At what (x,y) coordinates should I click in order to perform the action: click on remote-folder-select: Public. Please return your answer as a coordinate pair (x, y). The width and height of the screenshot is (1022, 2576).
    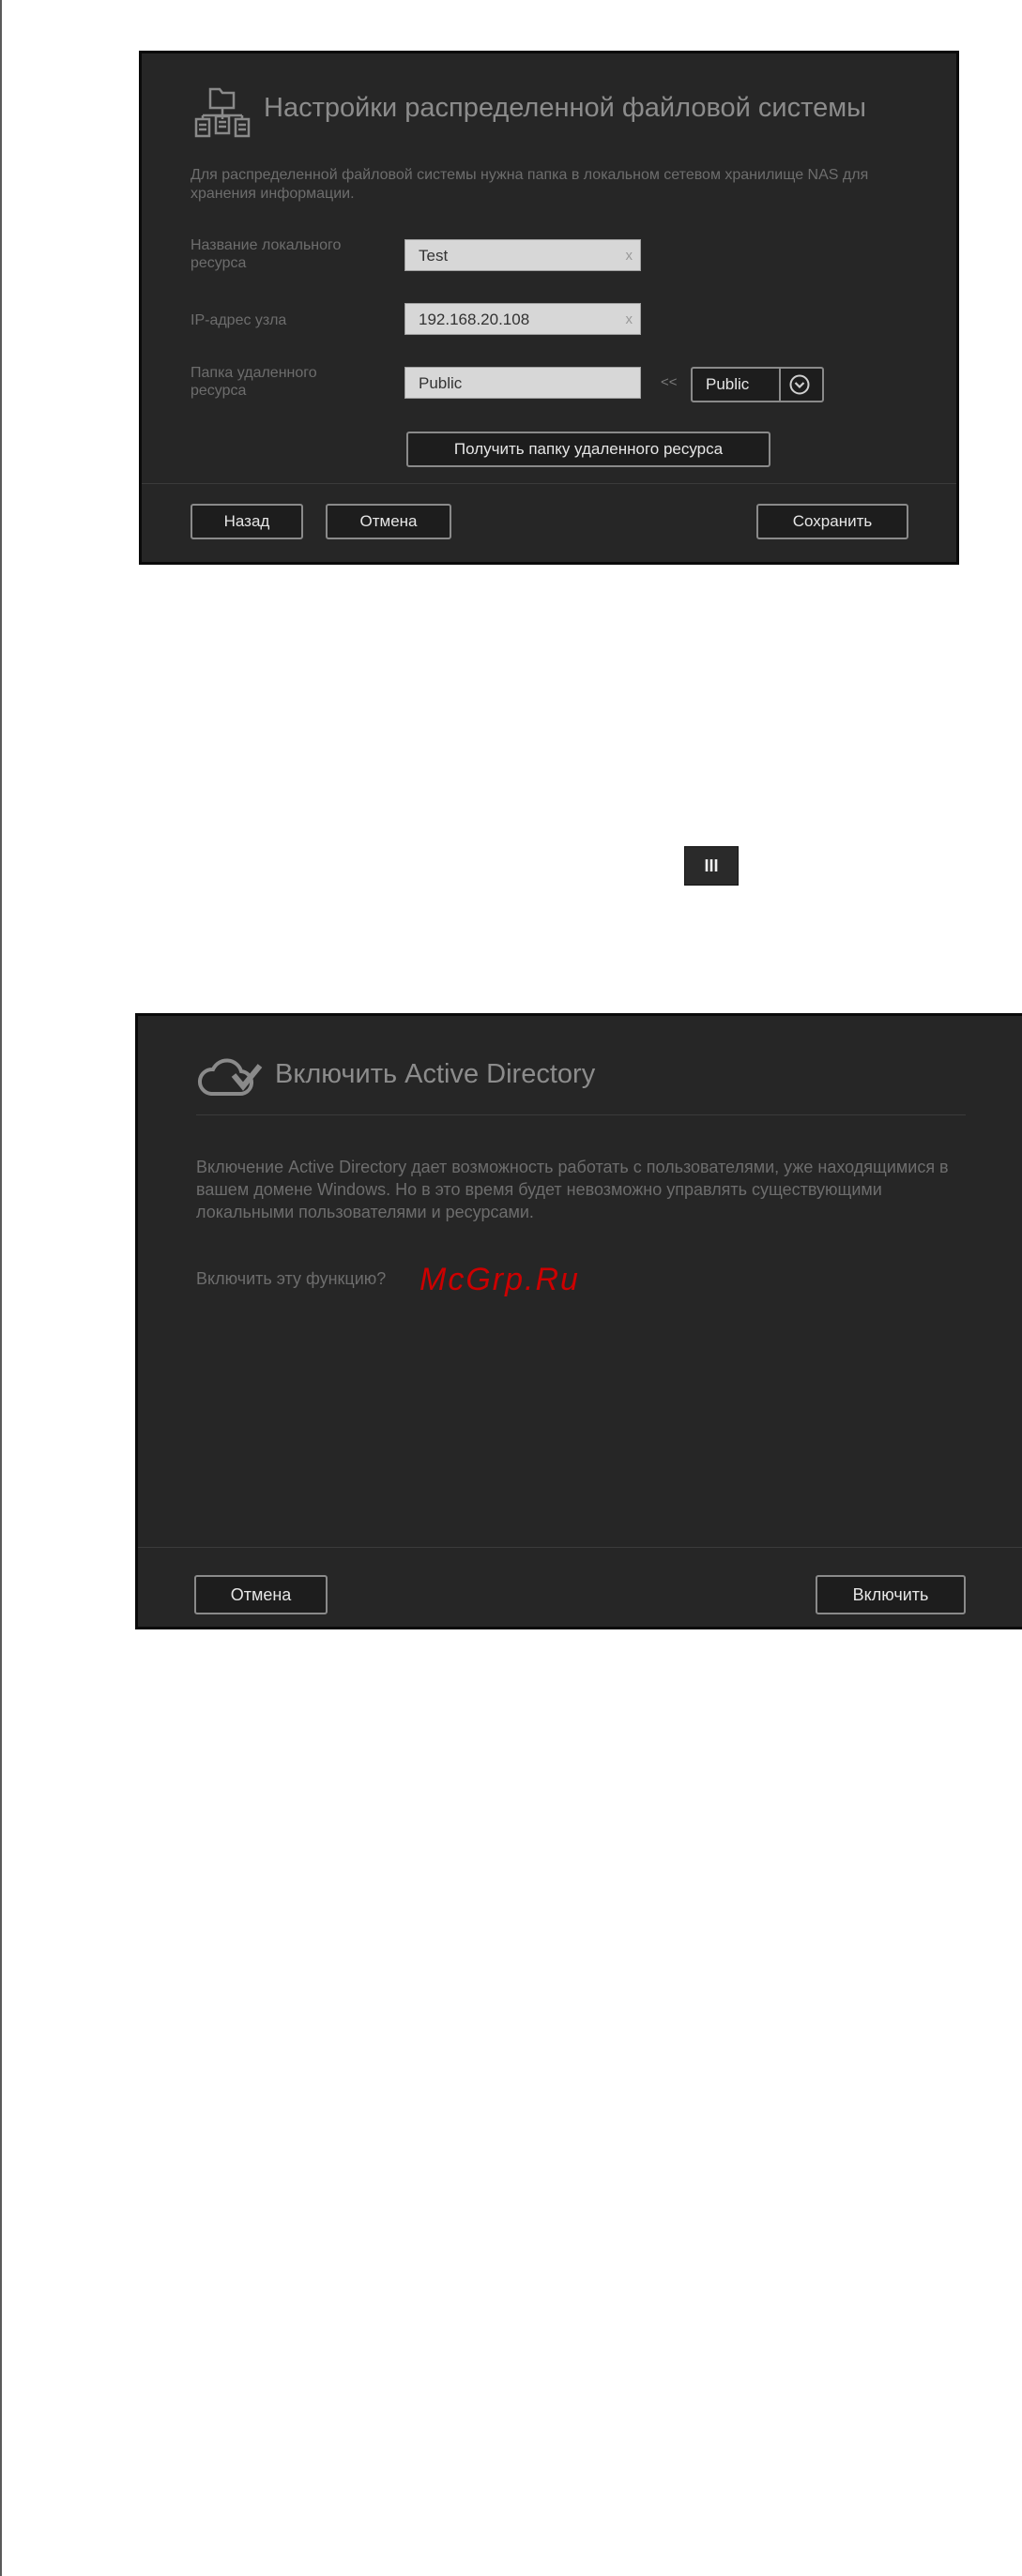
    Looking at the image, I should click on (757, 385).